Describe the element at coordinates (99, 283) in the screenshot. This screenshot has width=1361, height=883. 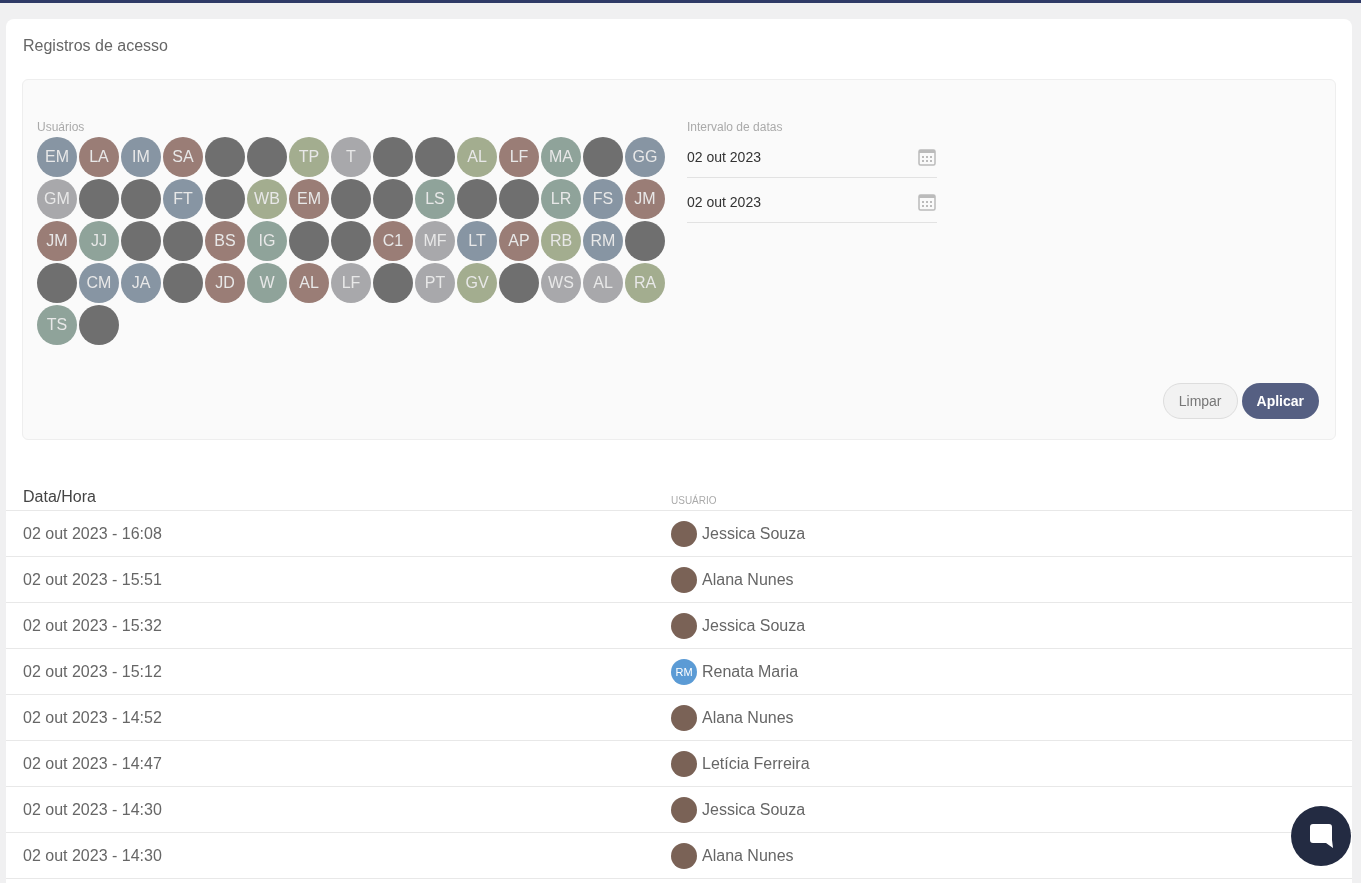
I see `user-avatar: CM` at that location.